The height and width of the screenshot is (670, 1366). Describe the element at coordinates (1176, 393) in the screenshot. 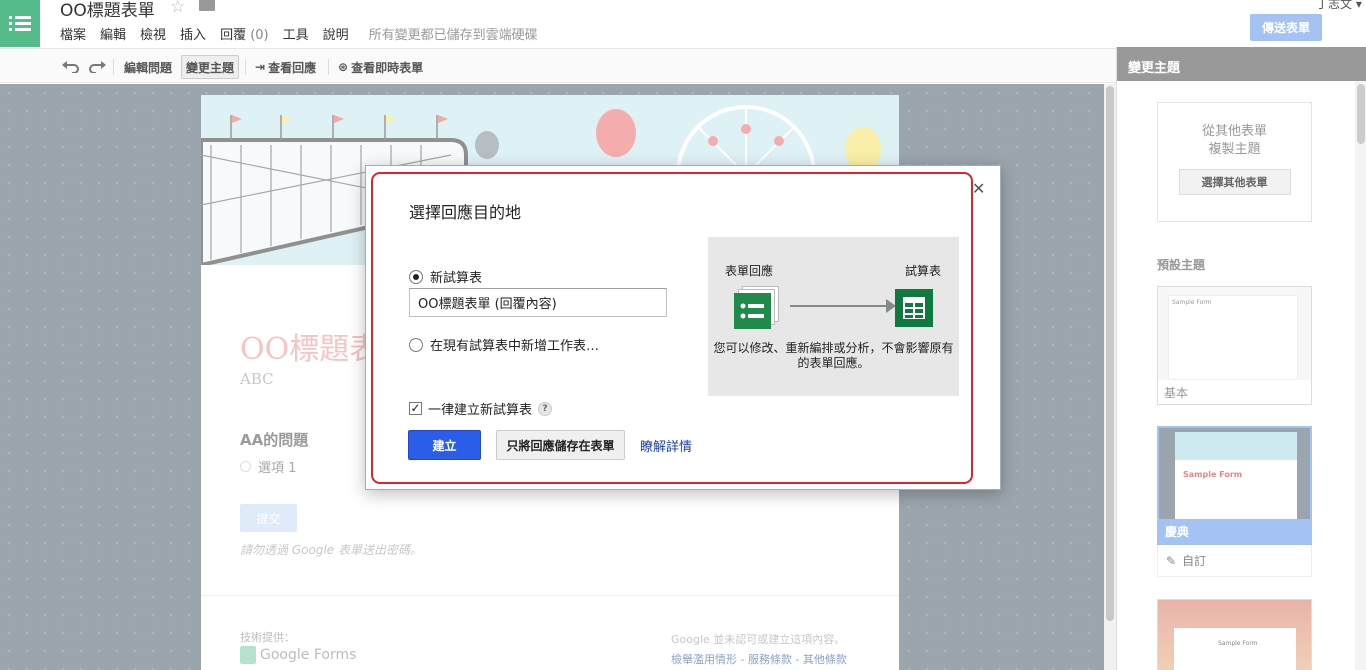

I see `theme-label: 基本` at that location.